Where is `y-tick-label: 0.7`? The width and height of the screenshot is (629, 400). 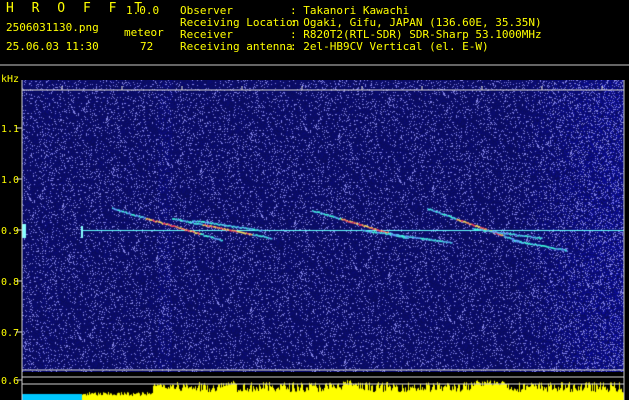
y-tick-label: 0.7 is located at coordinates (10, 333).